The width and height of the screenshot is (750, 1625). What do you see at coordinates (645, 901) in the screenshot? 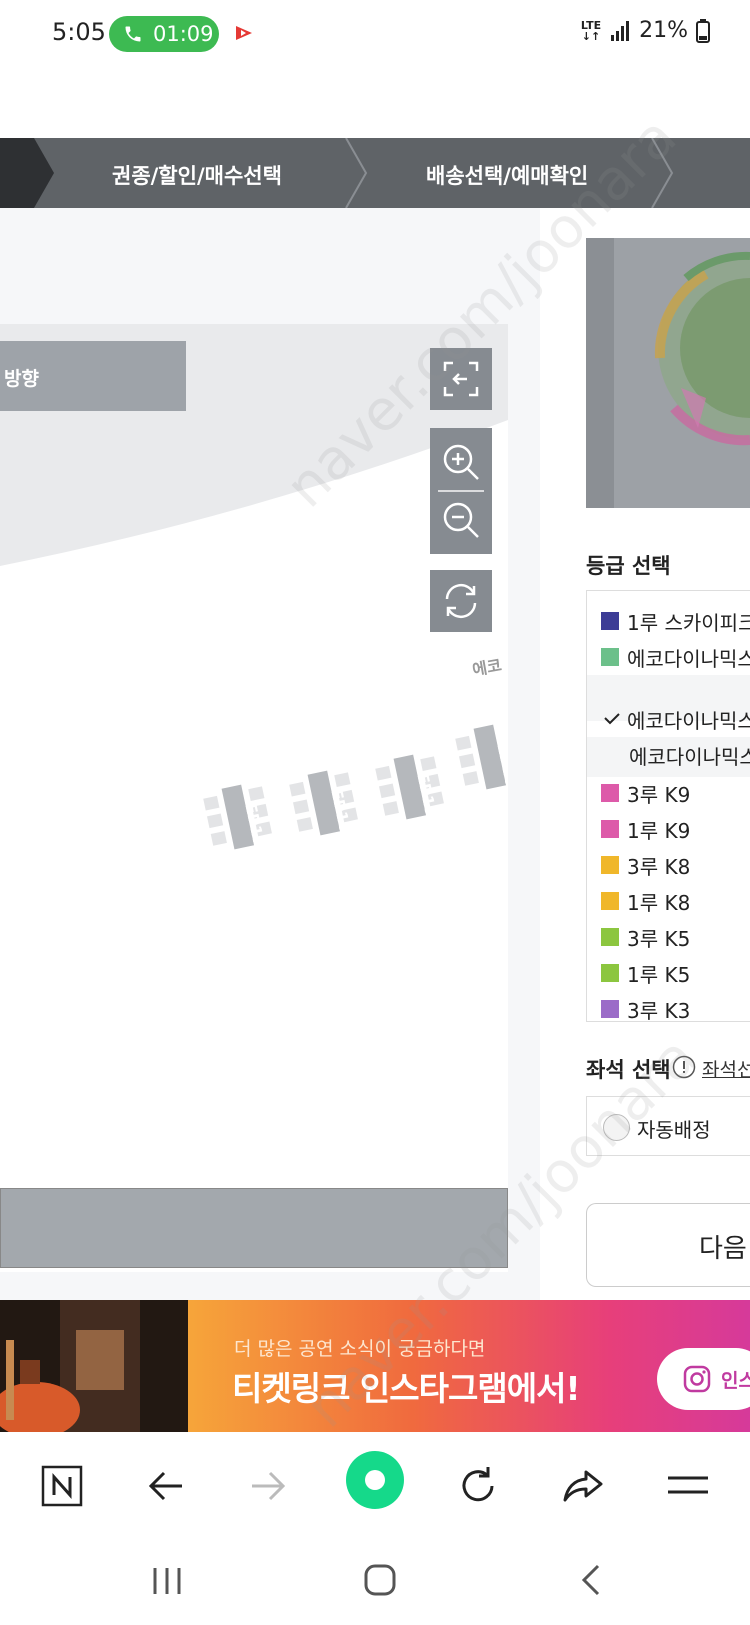
I see `grade-item: 1루 K8` at bounding box center [645, 901].